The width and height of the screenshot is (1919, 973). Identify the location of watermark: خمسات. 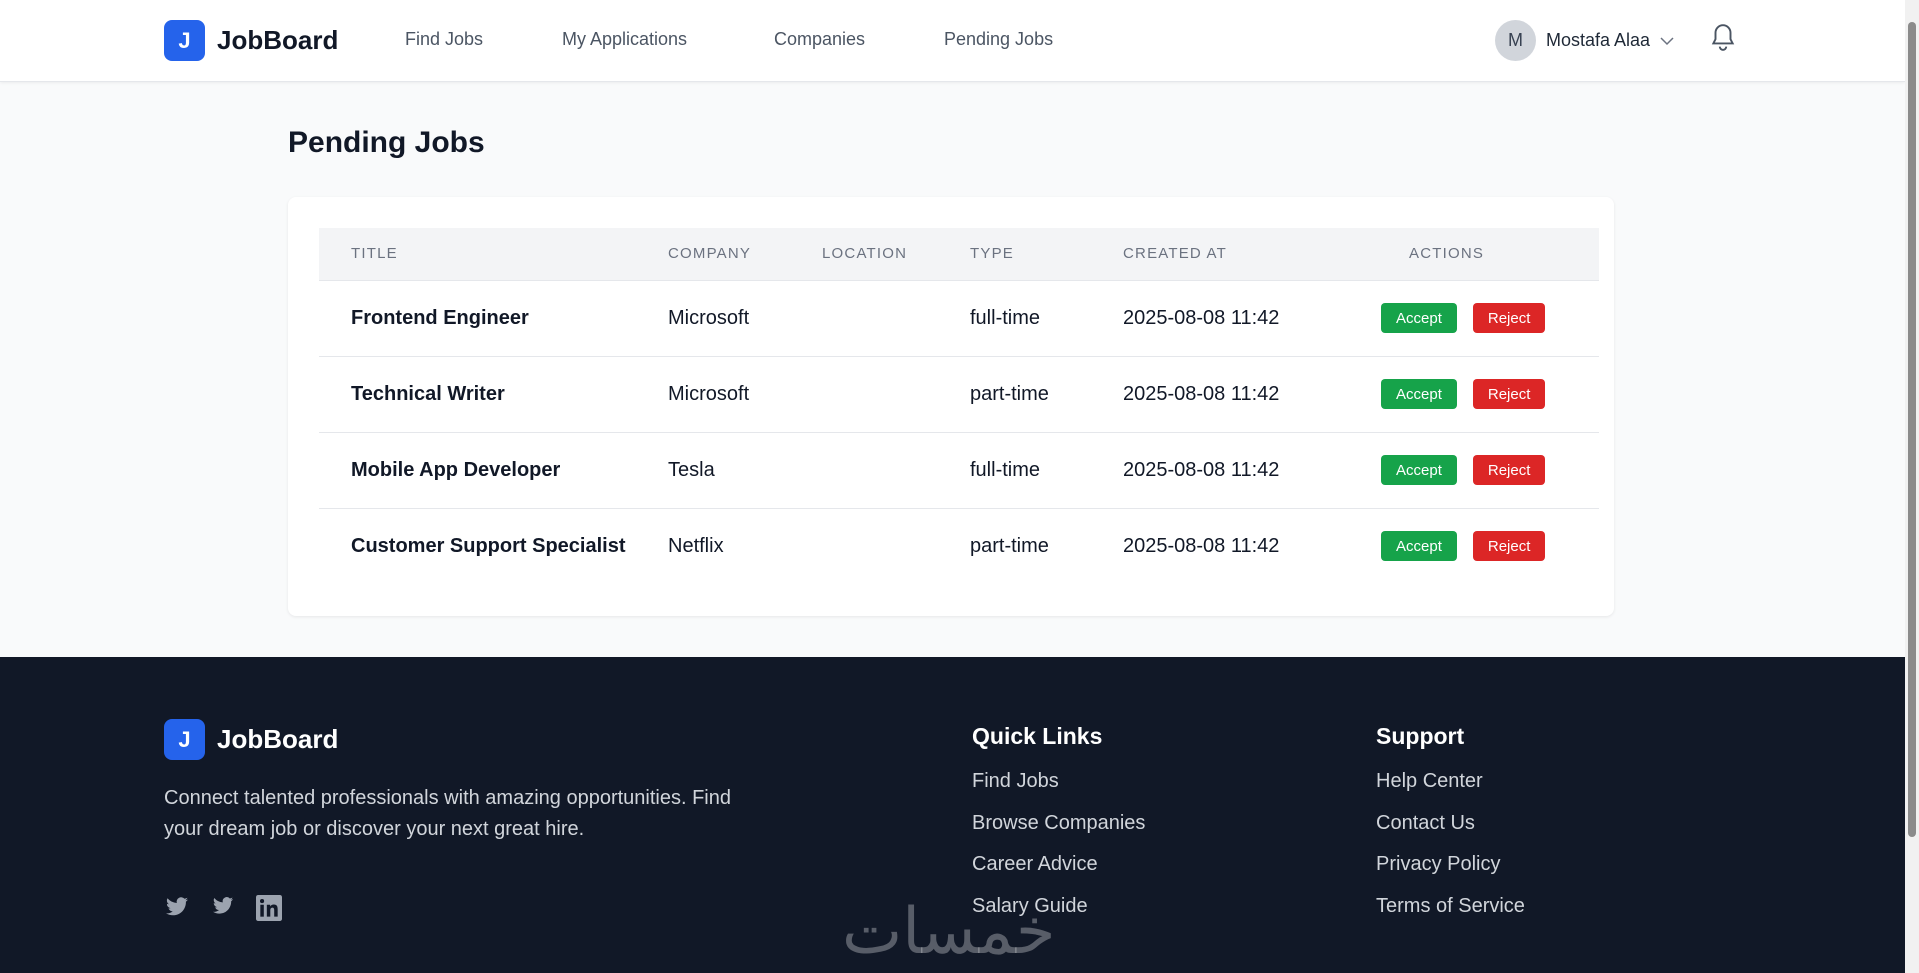
(949, 932).